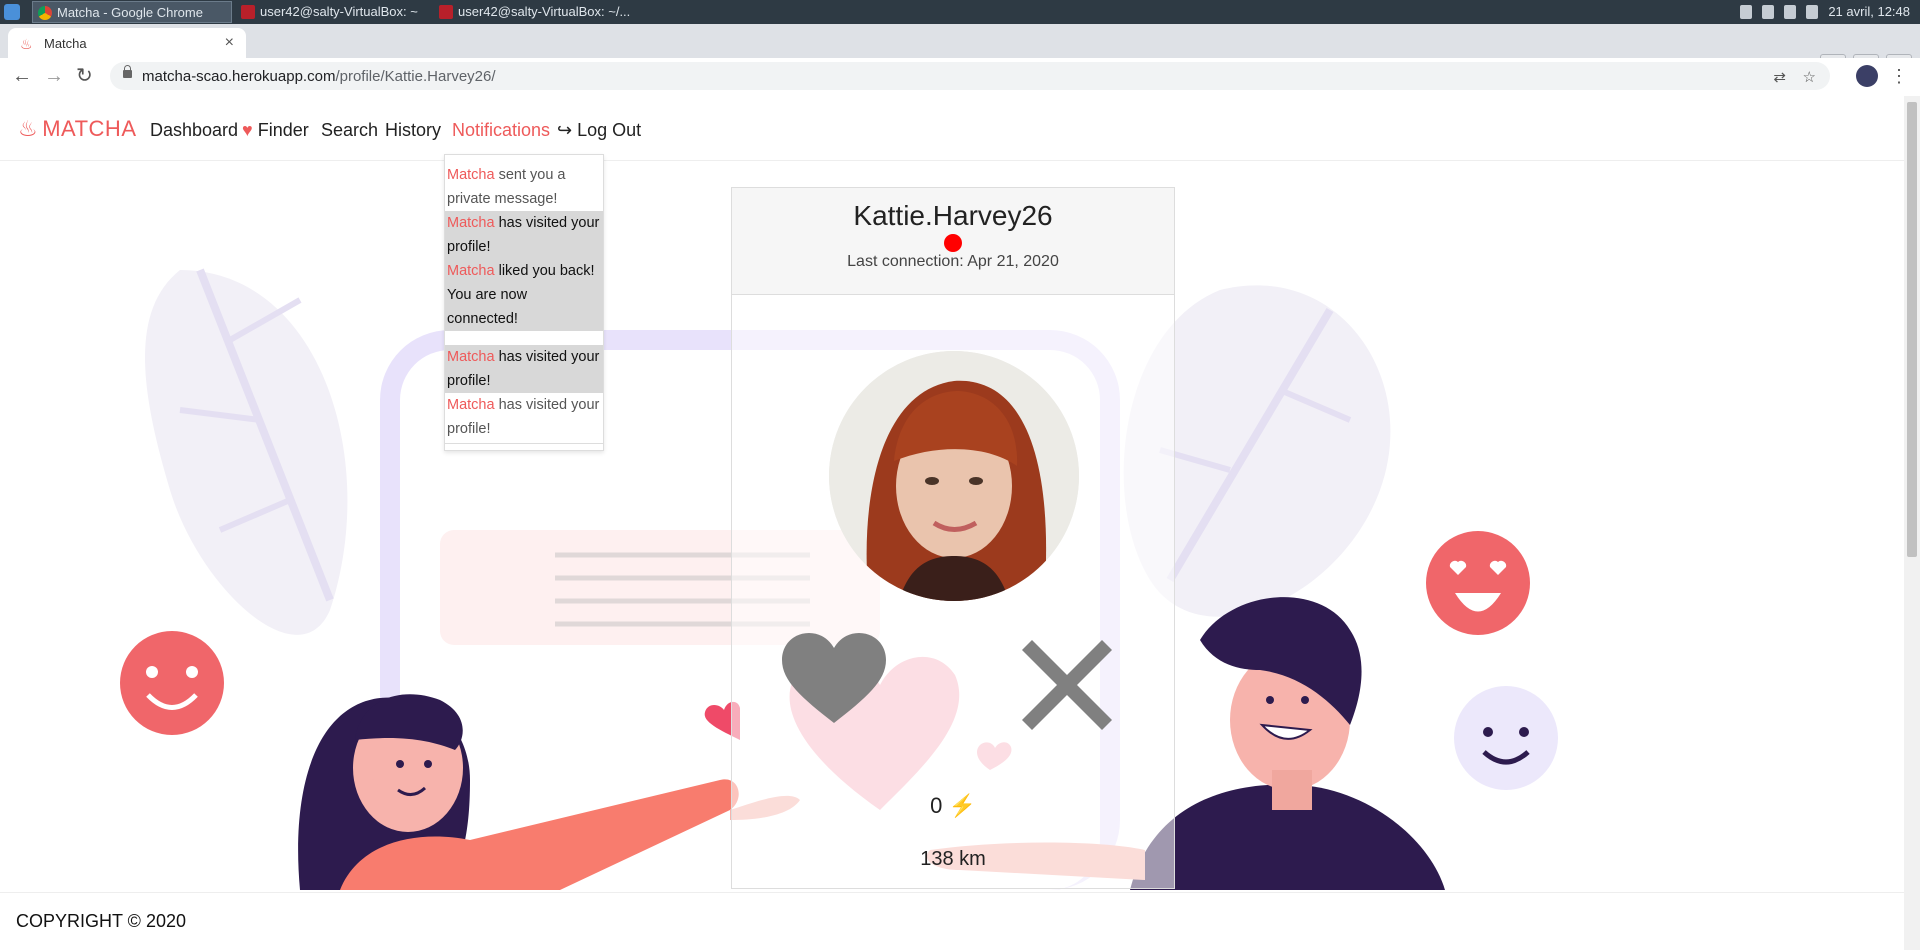 Image resolution: width=1920 pixels, height=950 pixels. I want to click on back-arrow-icon: ←, so click(22, 76).